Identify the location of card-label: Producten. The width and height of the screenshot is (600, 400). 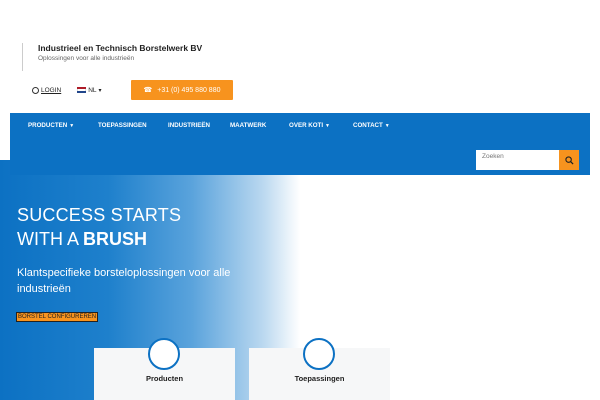
(164, 378).